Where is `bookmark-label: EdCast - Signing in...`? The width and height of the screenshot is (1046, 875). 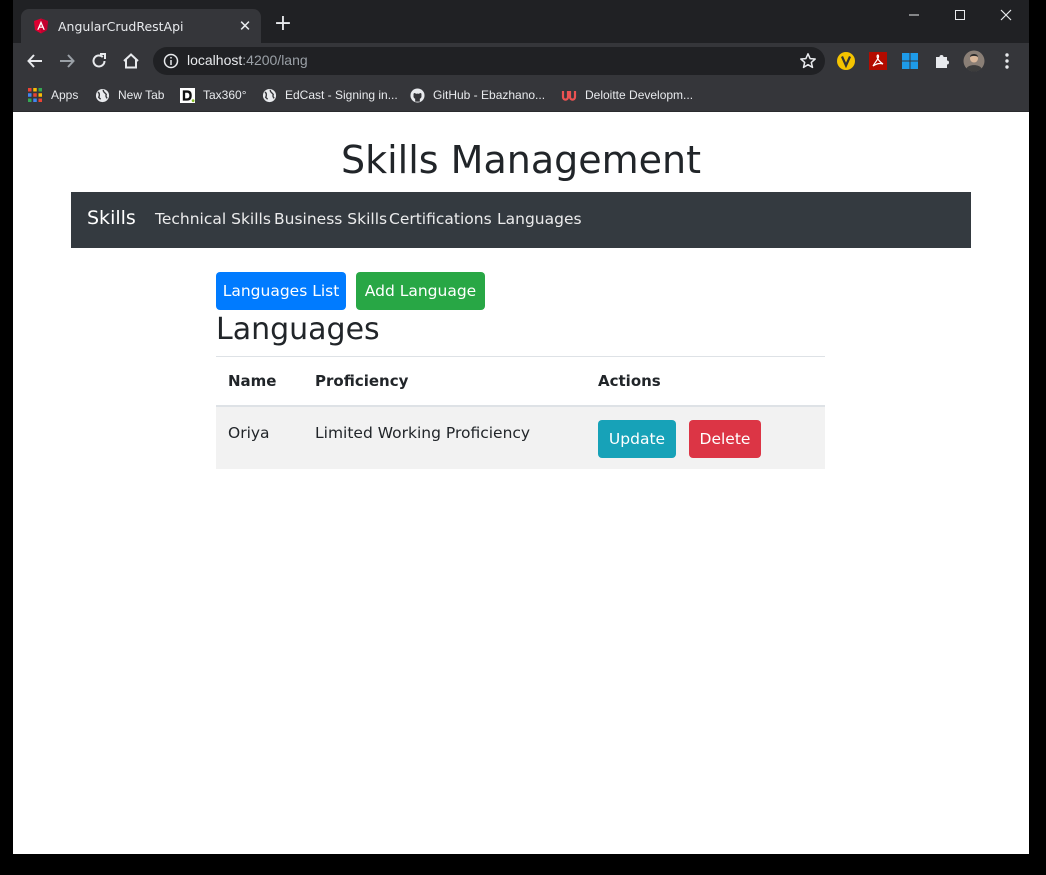
bookmark-label: EdCast - Signing in... is located at coordinates (341, 95).